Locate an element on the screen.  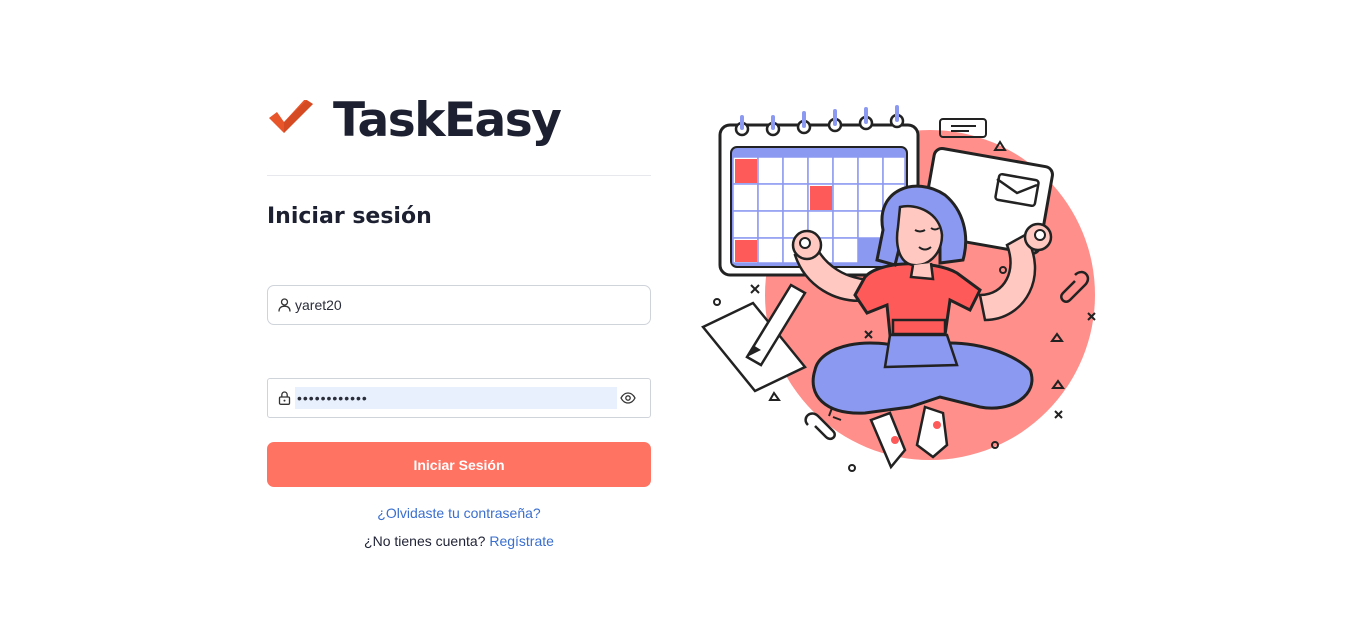
login-button: Iniciar Sesión is located at coordinates (459, 464).